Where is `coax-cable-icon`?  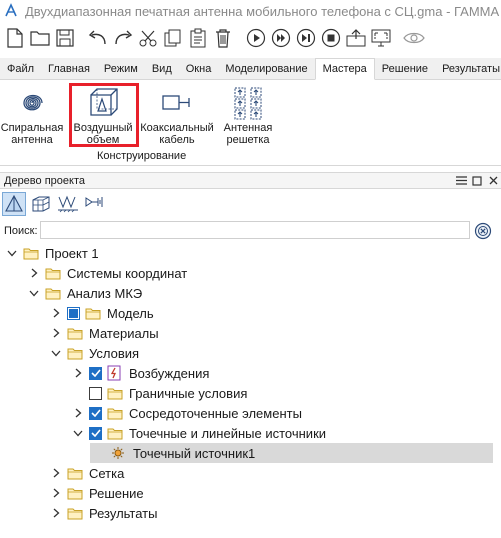 coax-cable-icon is located at coordinates (177, 103).